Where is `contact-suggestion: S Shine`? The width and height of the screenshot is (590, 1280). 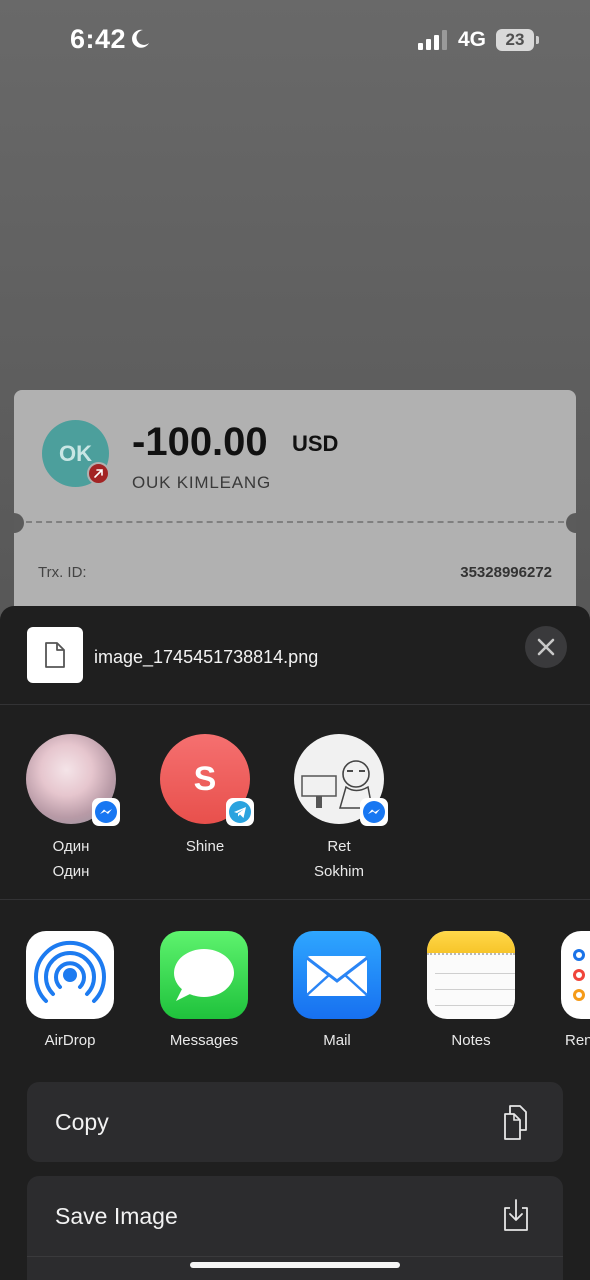
contact-suggestion: S Shine is located at coordinates (205, 796).